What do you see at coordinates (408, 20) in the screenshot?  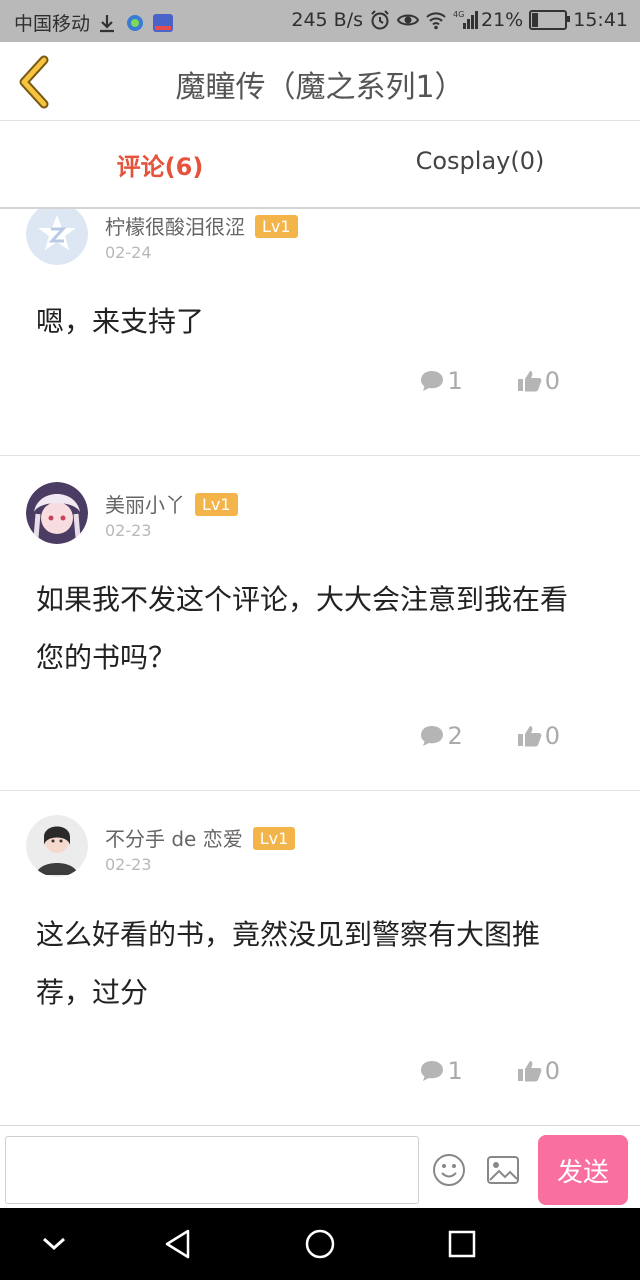 I see `eye-icon` at bounding box center [408, 20].